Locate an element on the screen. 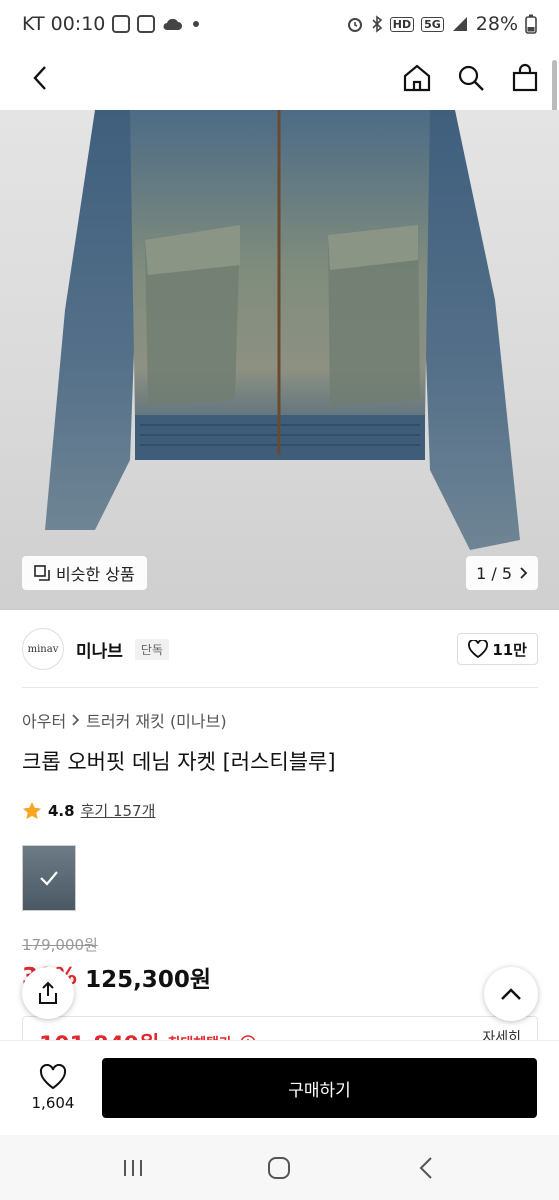  purchase-bar: 1,604 구매하기 is located at coordinates (279, 1087).